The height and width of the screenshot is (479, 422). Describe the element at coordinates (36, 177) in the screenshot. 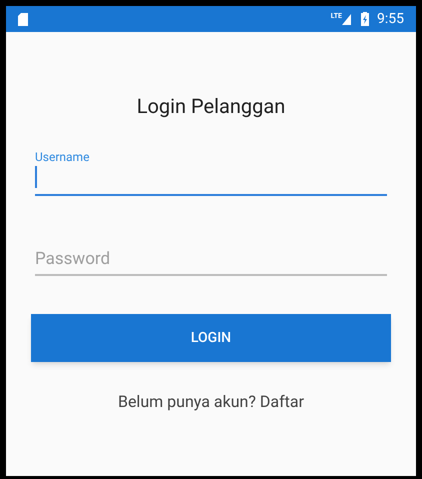

I see `text-cursor` at that location.